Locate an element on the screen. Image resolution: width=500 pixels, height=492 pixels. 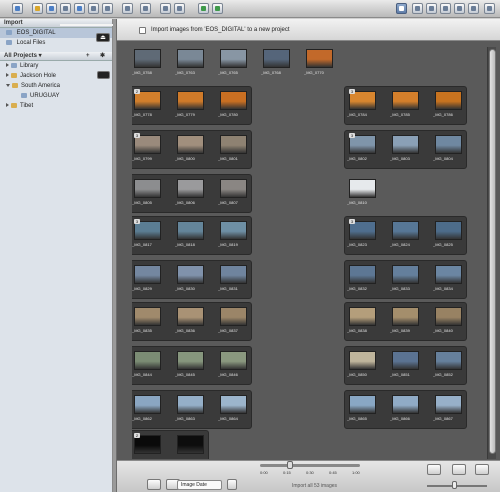
image-thumbnail: _MG_0846 is located at coordinates (233, 364).